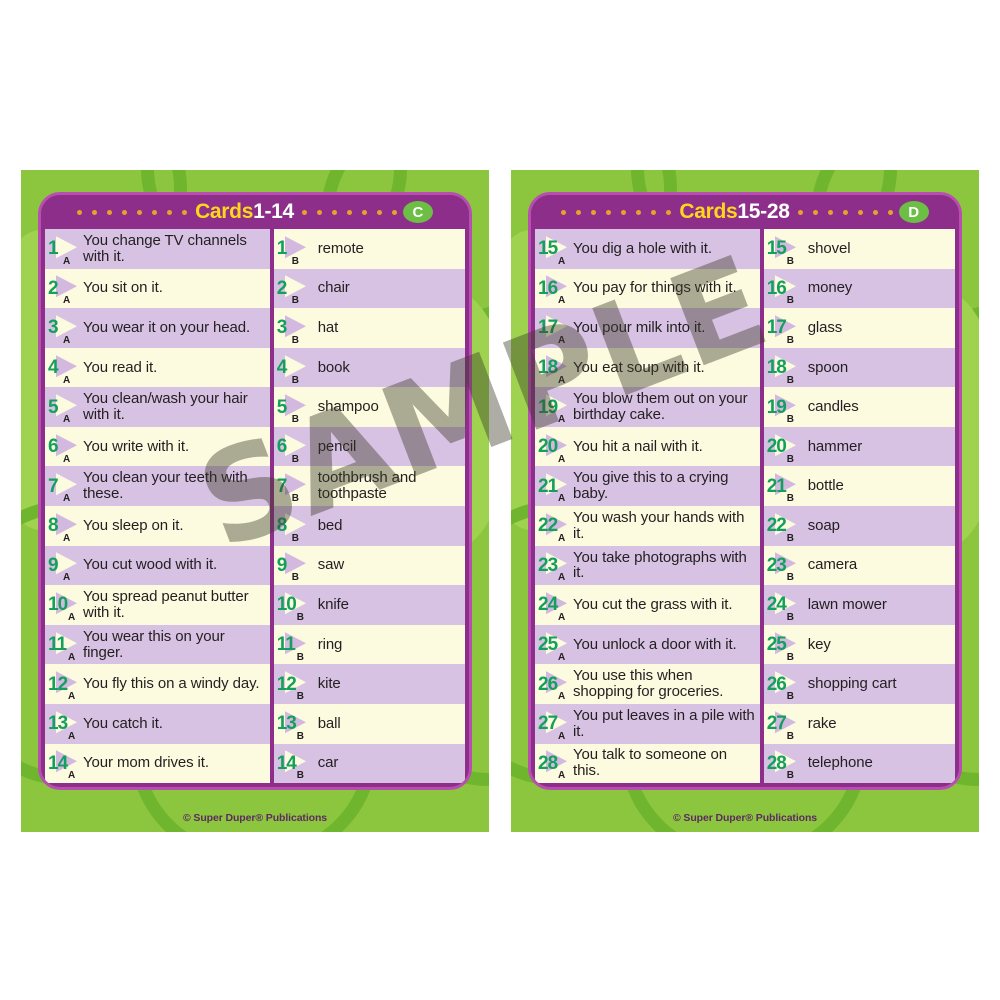  I want to click on row-text: rake, so click(822, 723).